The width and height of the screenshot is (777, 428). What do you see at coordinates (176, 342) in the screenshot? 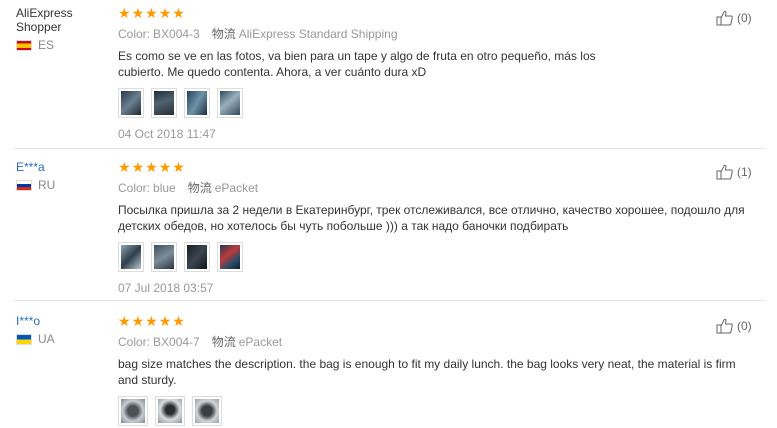
I see `color-value: BX004-7` at bounding box center [176, 342].